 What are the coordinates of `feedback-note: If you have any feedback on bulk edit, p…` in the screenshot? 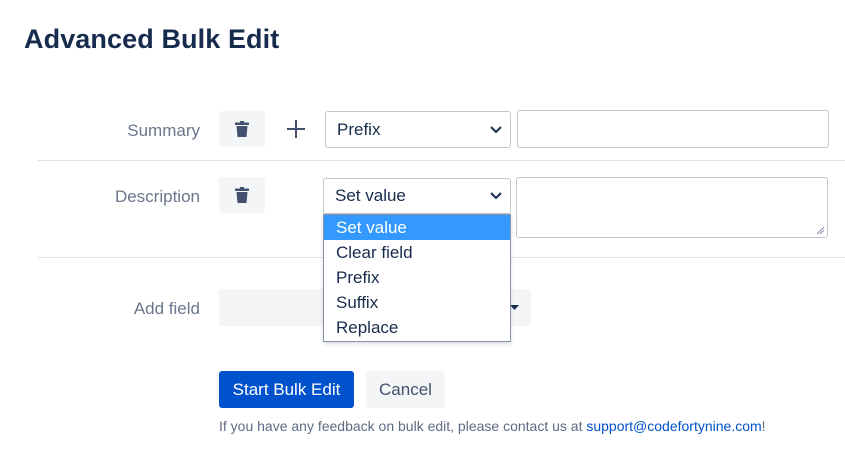 It's located at (492, 426).